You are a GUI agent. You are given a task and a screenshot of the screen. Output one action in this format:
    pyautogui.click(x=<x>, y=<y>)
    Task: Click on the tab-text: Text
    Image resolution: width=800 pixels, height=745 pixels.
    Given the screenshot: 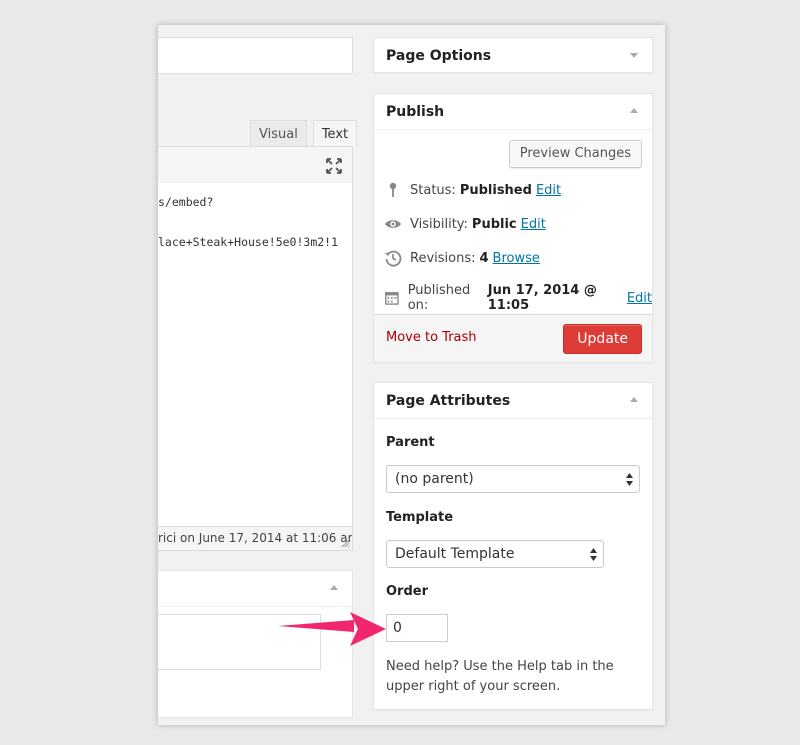 What is the action you would take?
    pyautogui.click(x=335, y=133)
    